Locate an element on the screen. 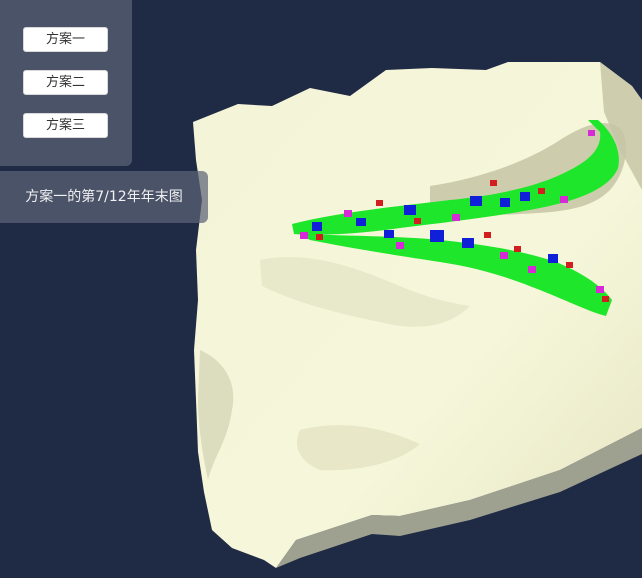 The height and width of the screenshot is (578, 642). view-caption: 方案一的第7/12年年末图 is located at coordinates (104, 197).